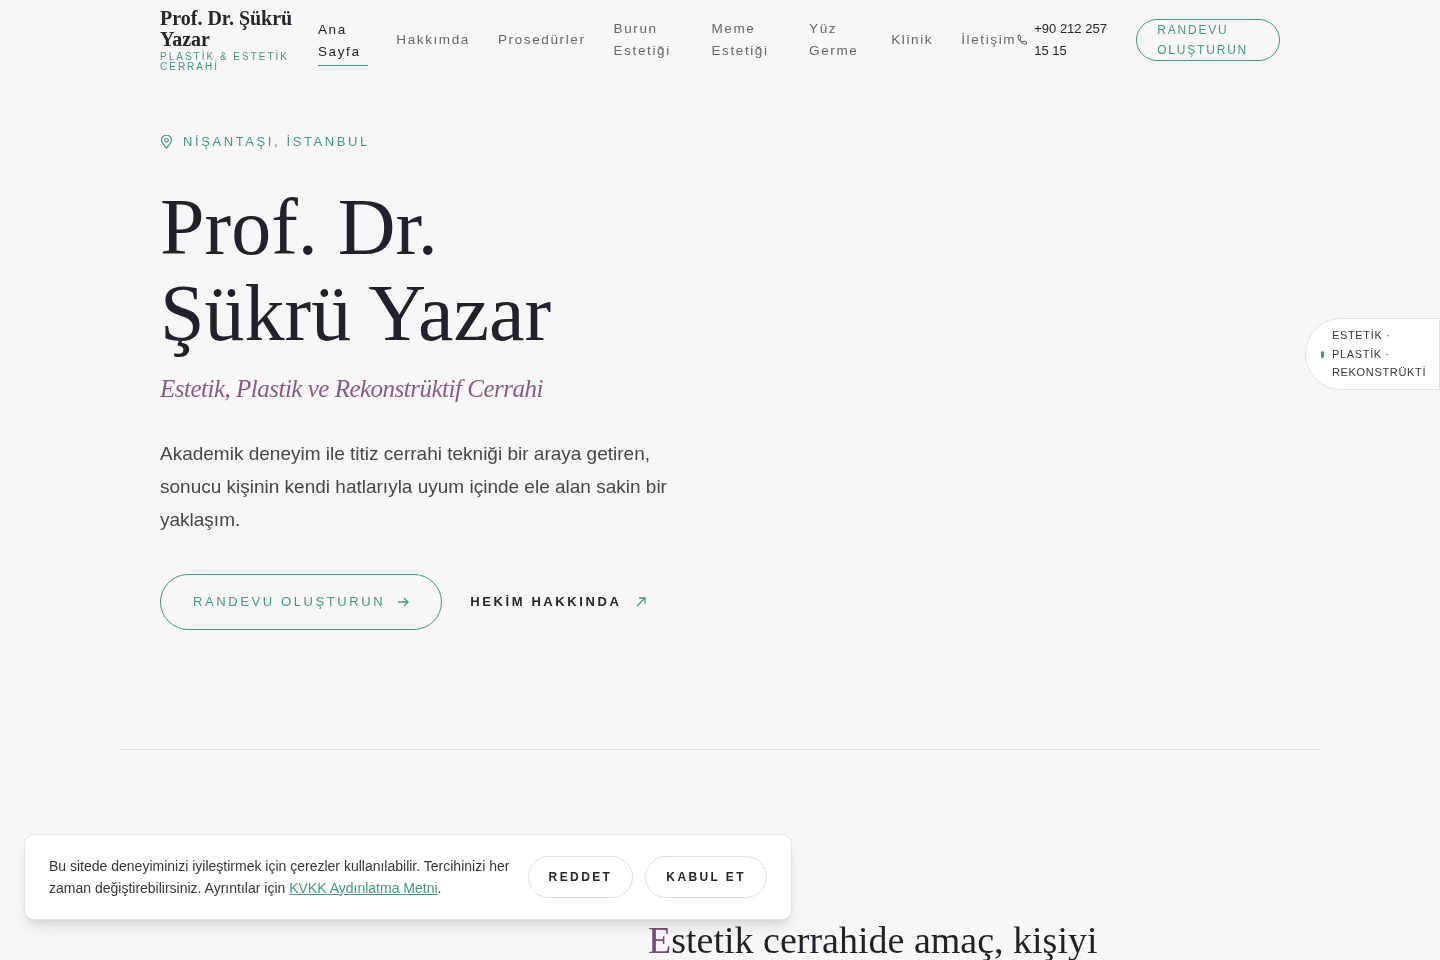 The height and width of the screenshot is (960, 1440). I want to click on nav-link: Ana Sayfa, so click(343, 42).